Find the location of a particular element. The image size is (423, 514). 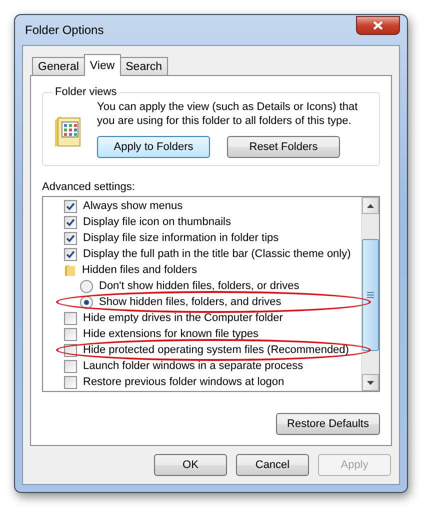

folder-icon is located at coordinates (70, 270).